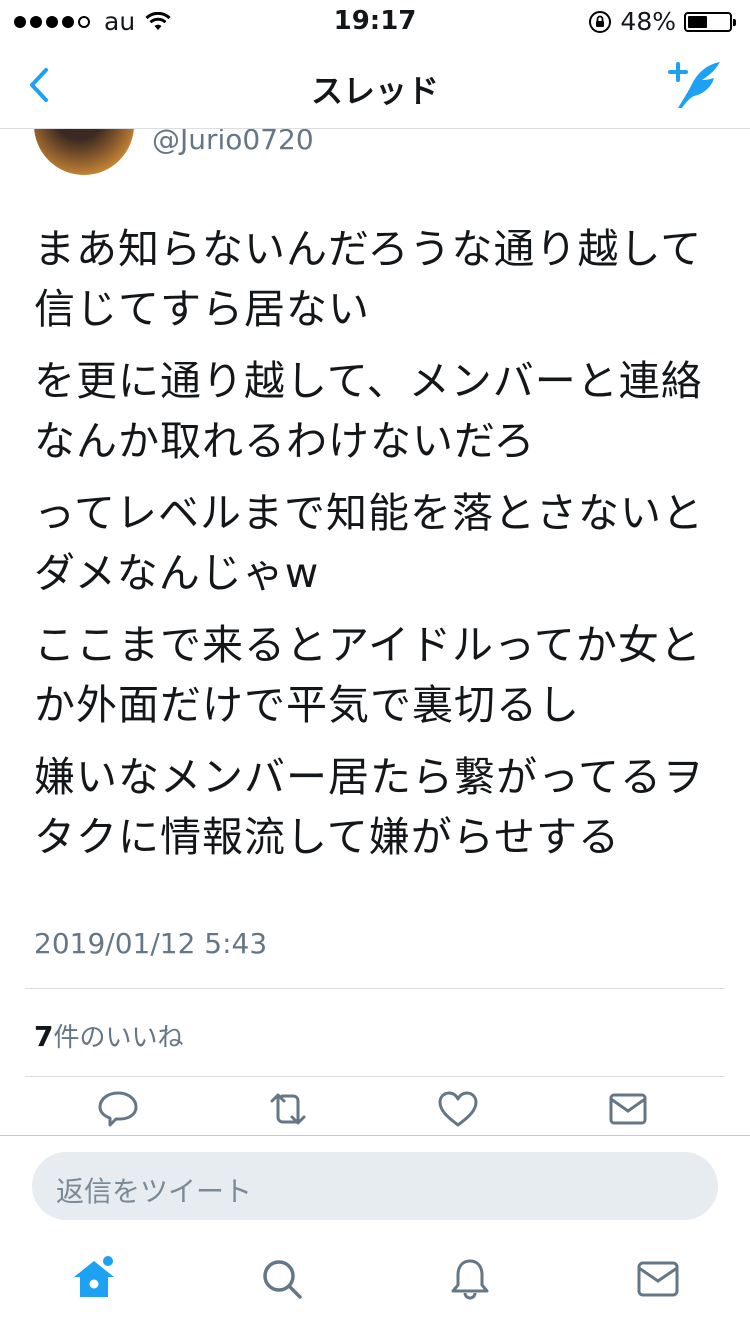 The image size is (750, 1334). I want to click on user-handle: @Jurio0720, so click(233, 142).